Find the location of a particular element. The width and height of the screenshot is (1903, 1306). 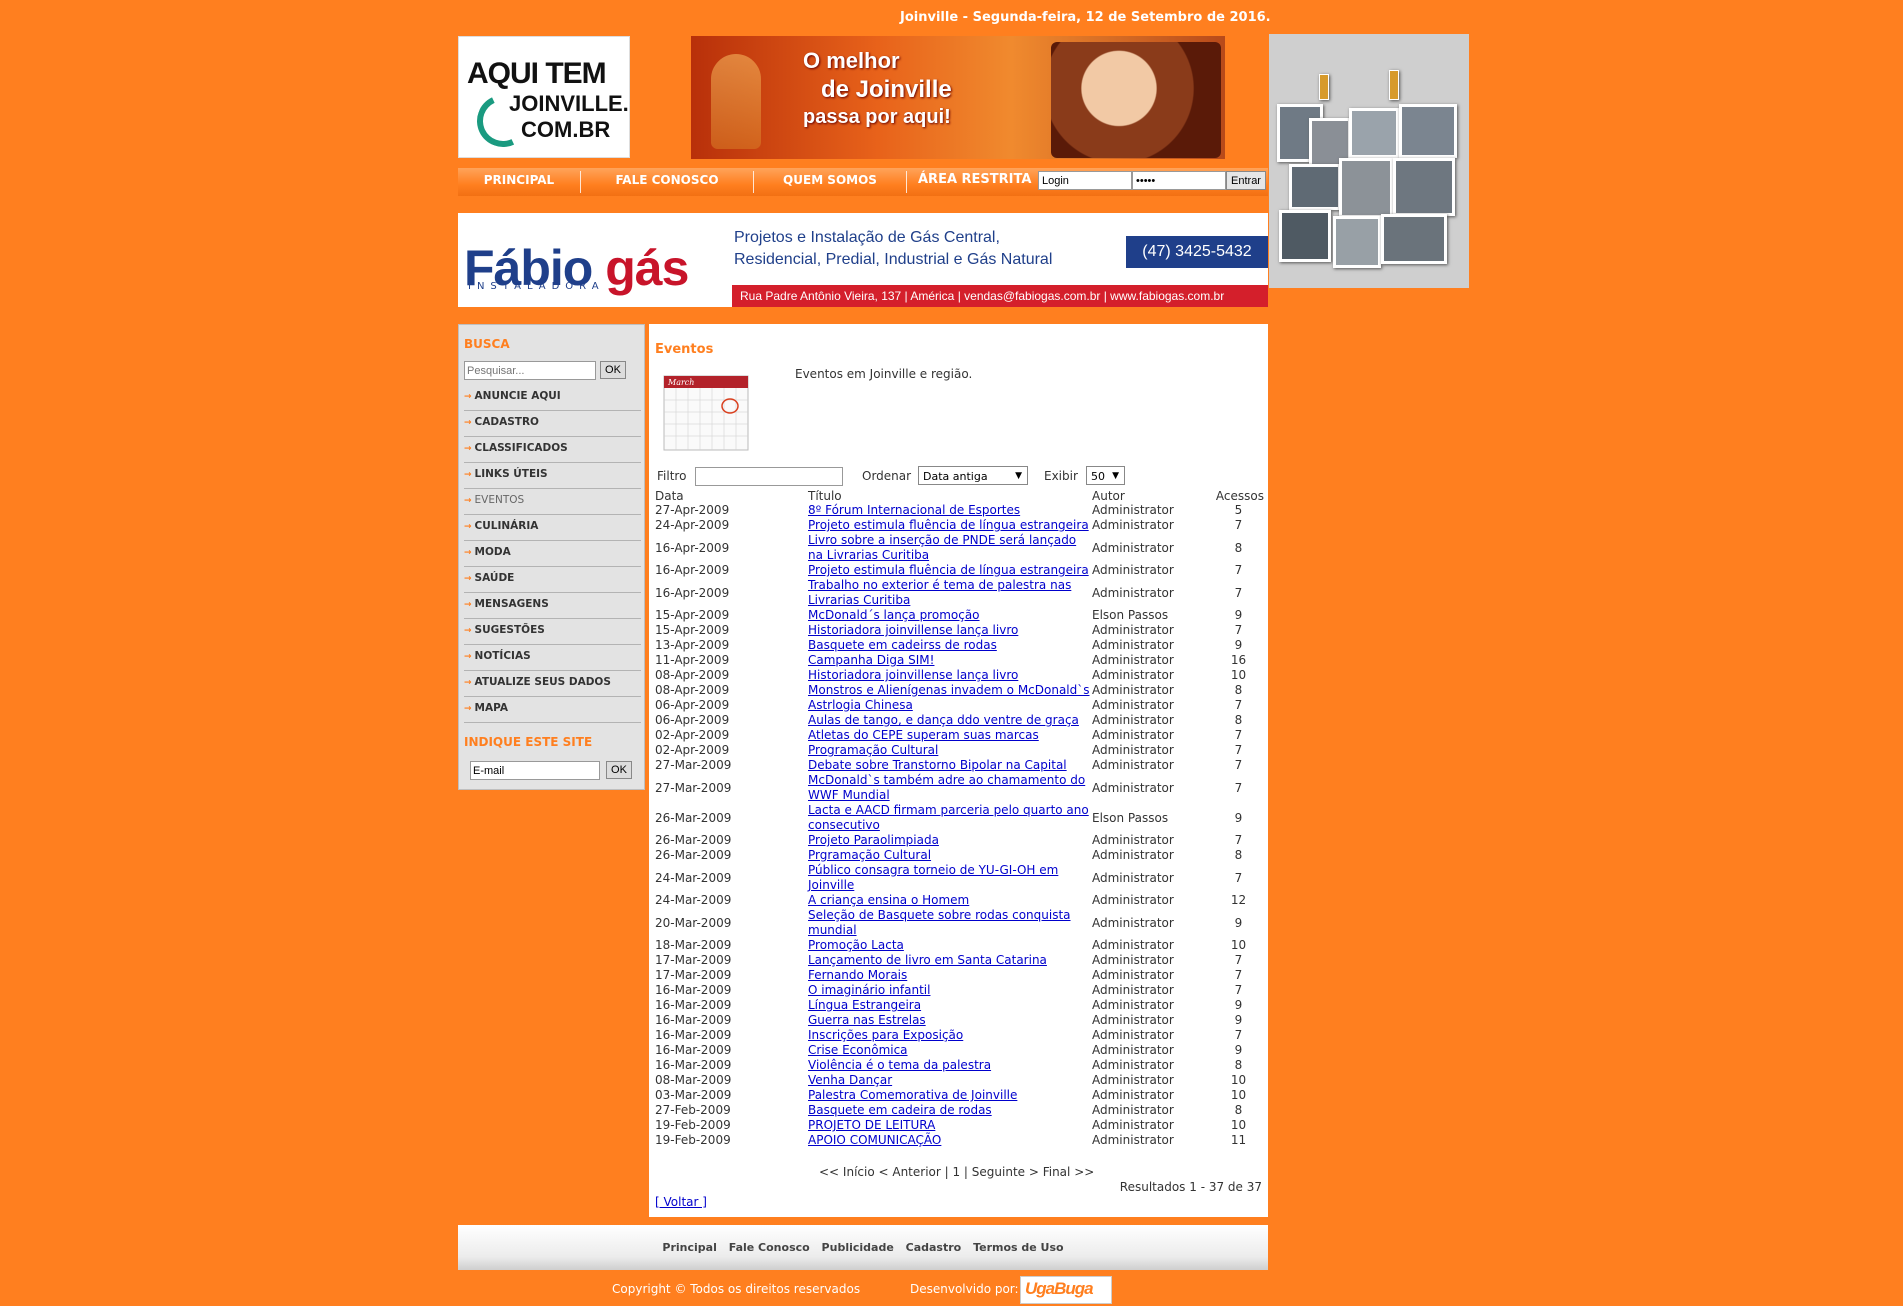

event-title-link: Projeto Paraolimpiada is located at coordinates (873, 840).